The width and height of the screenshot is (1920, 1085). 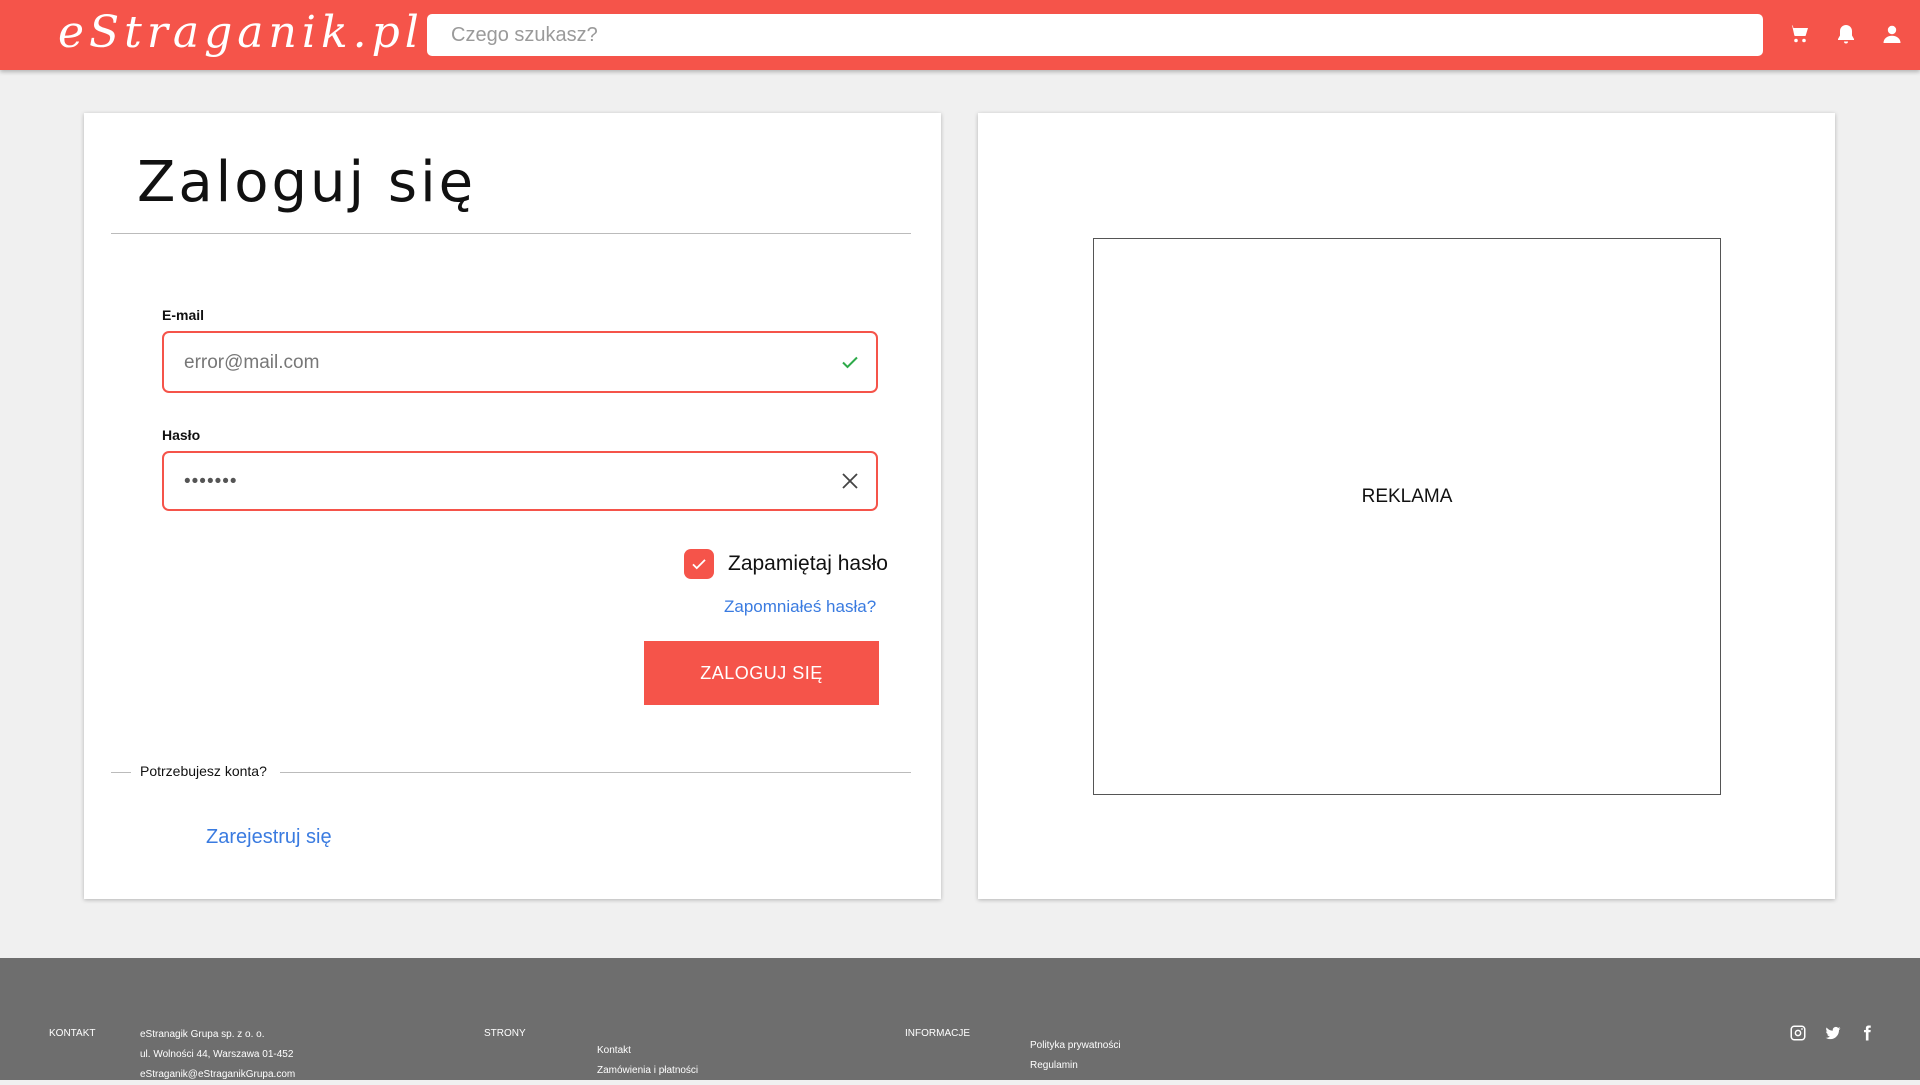 What do you see at coordinates (761, 673) in the screenshot?
I see `login-button: ZALOGUJ SIĘ` at bounding box center [761, 673].